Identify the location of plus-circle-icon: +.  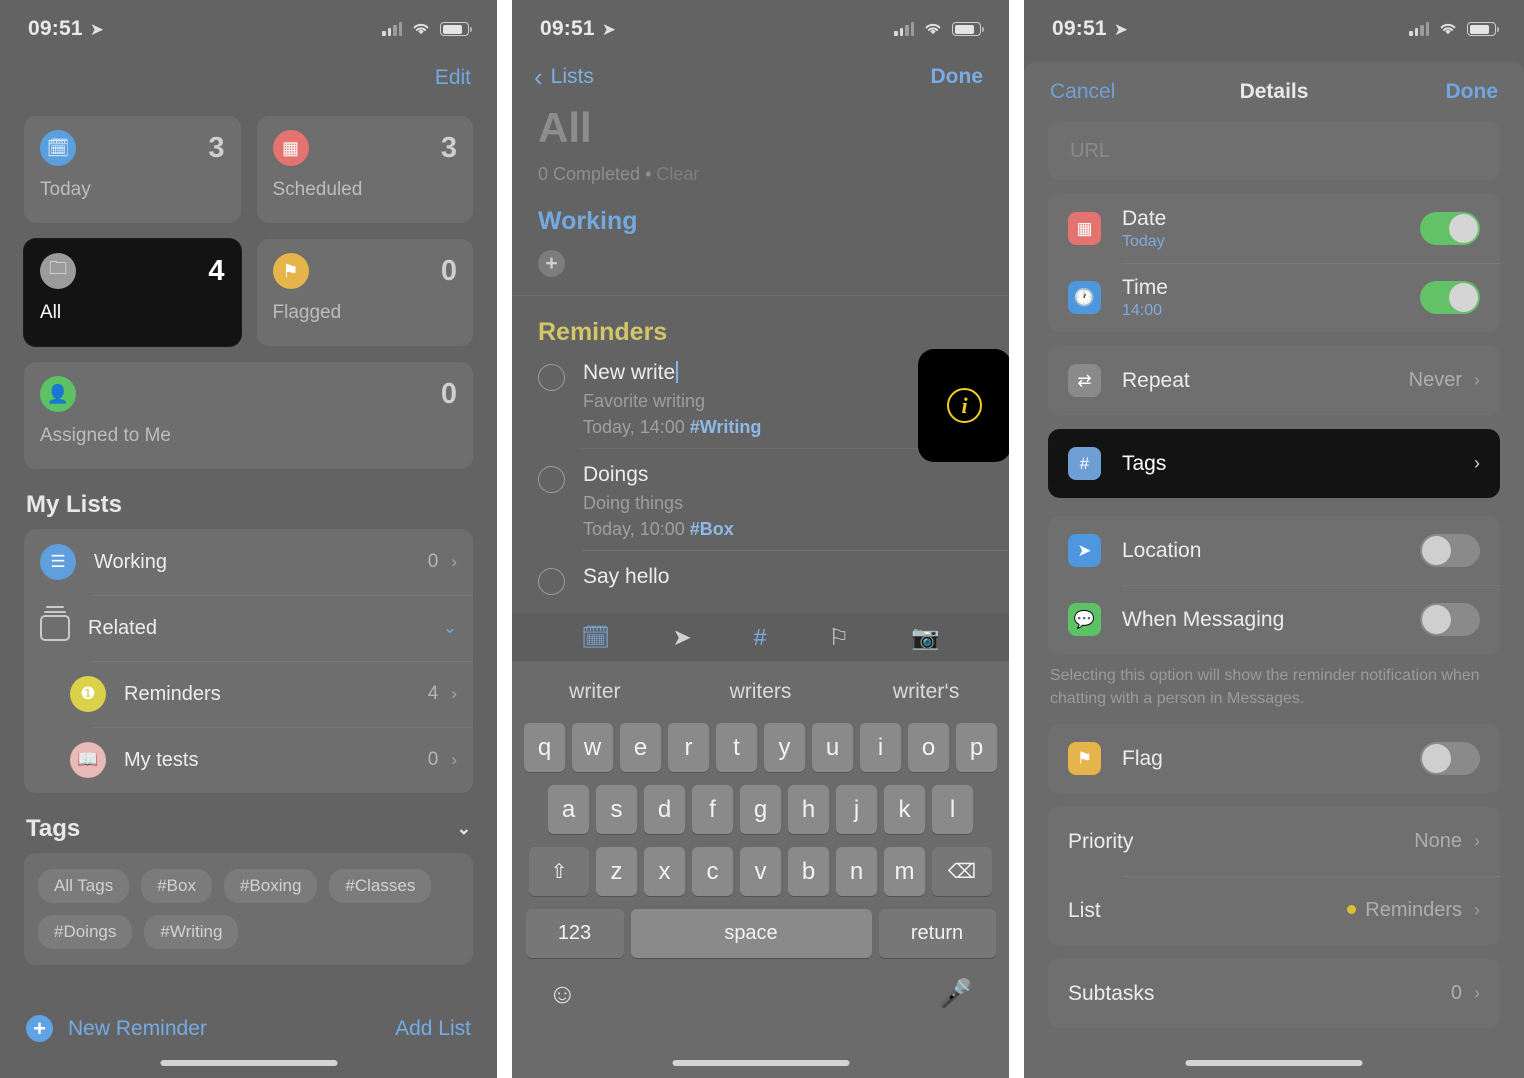
(39, 1028).